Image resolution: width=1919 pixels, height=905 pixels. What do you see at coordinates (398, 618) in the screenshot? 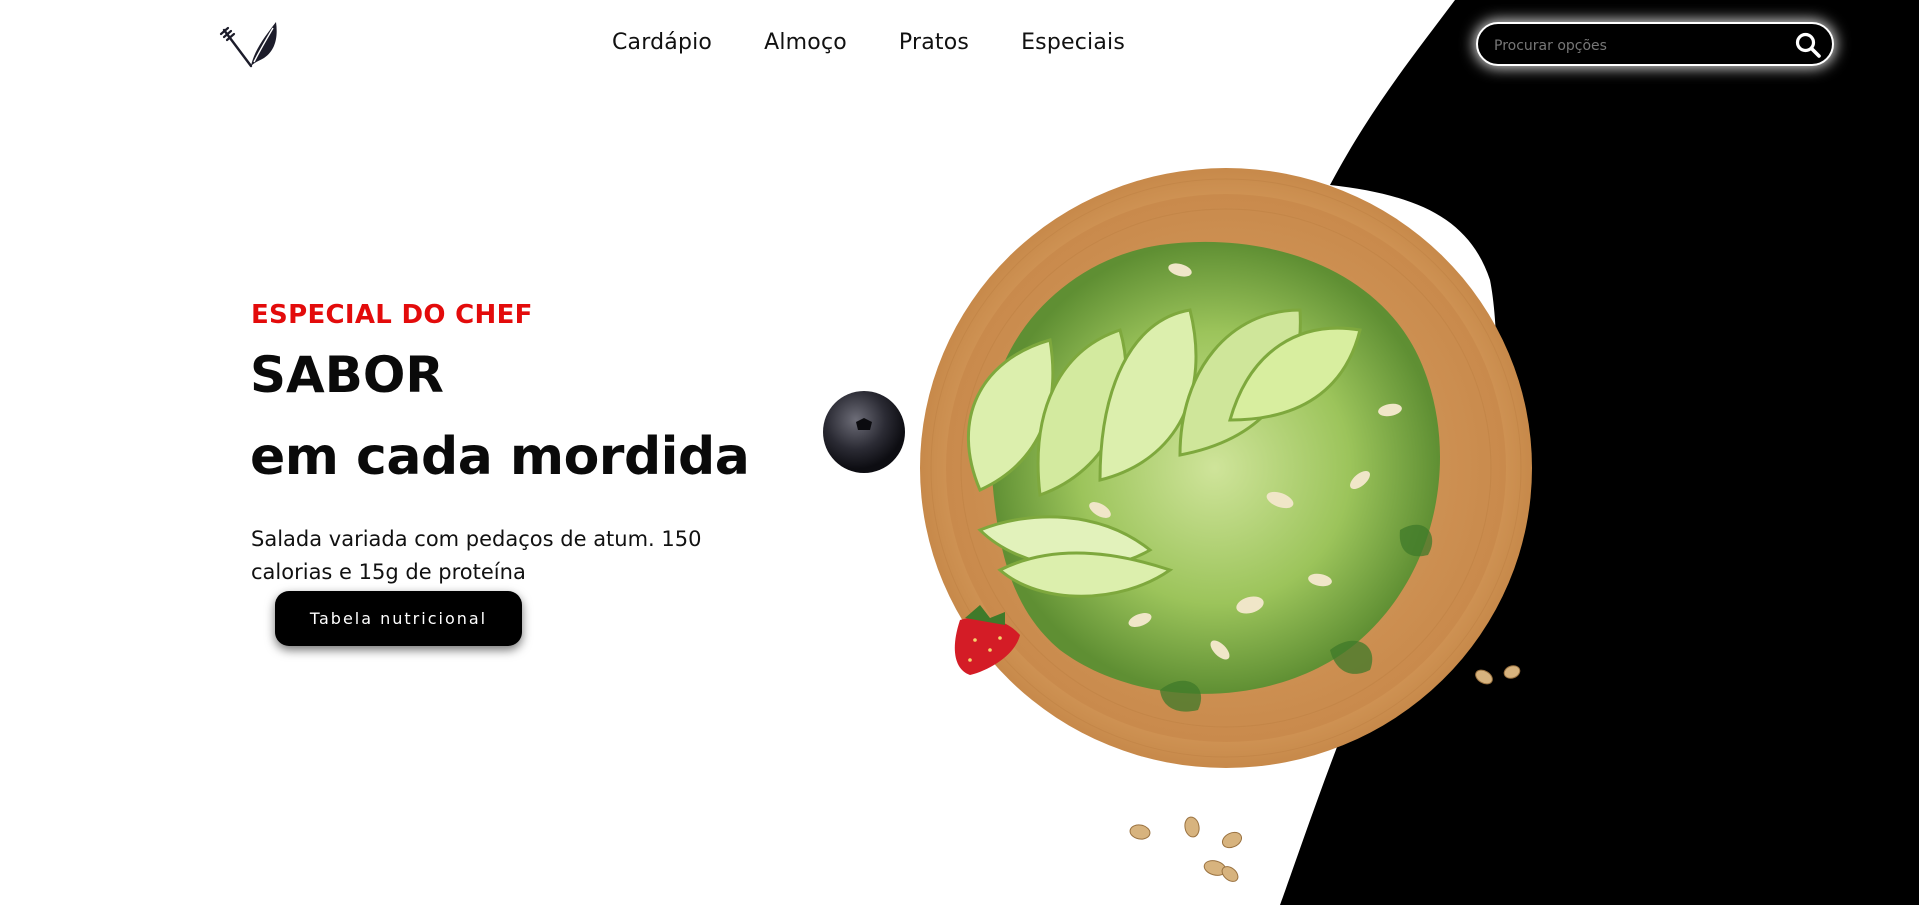
I see `nutrition-table-button: Tabela nutricional` at bounding box center [398, 618].